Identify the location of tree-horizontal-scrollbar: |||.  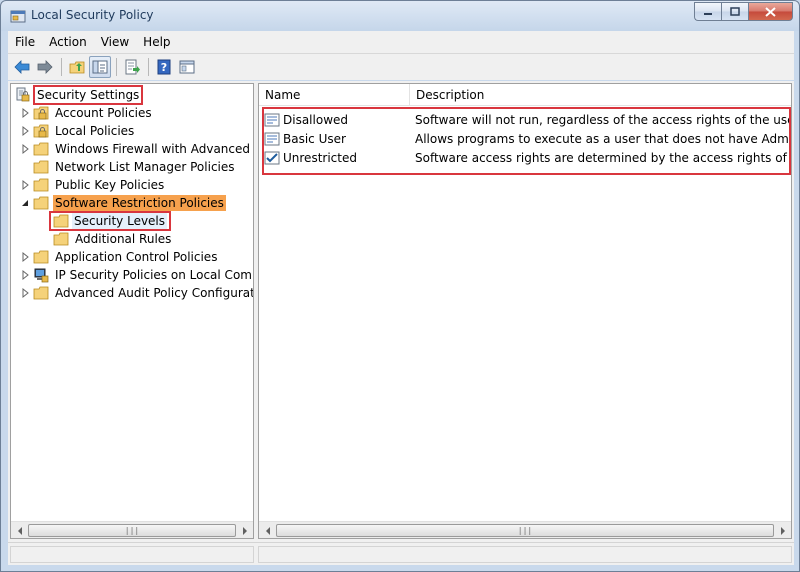
(132, 529).